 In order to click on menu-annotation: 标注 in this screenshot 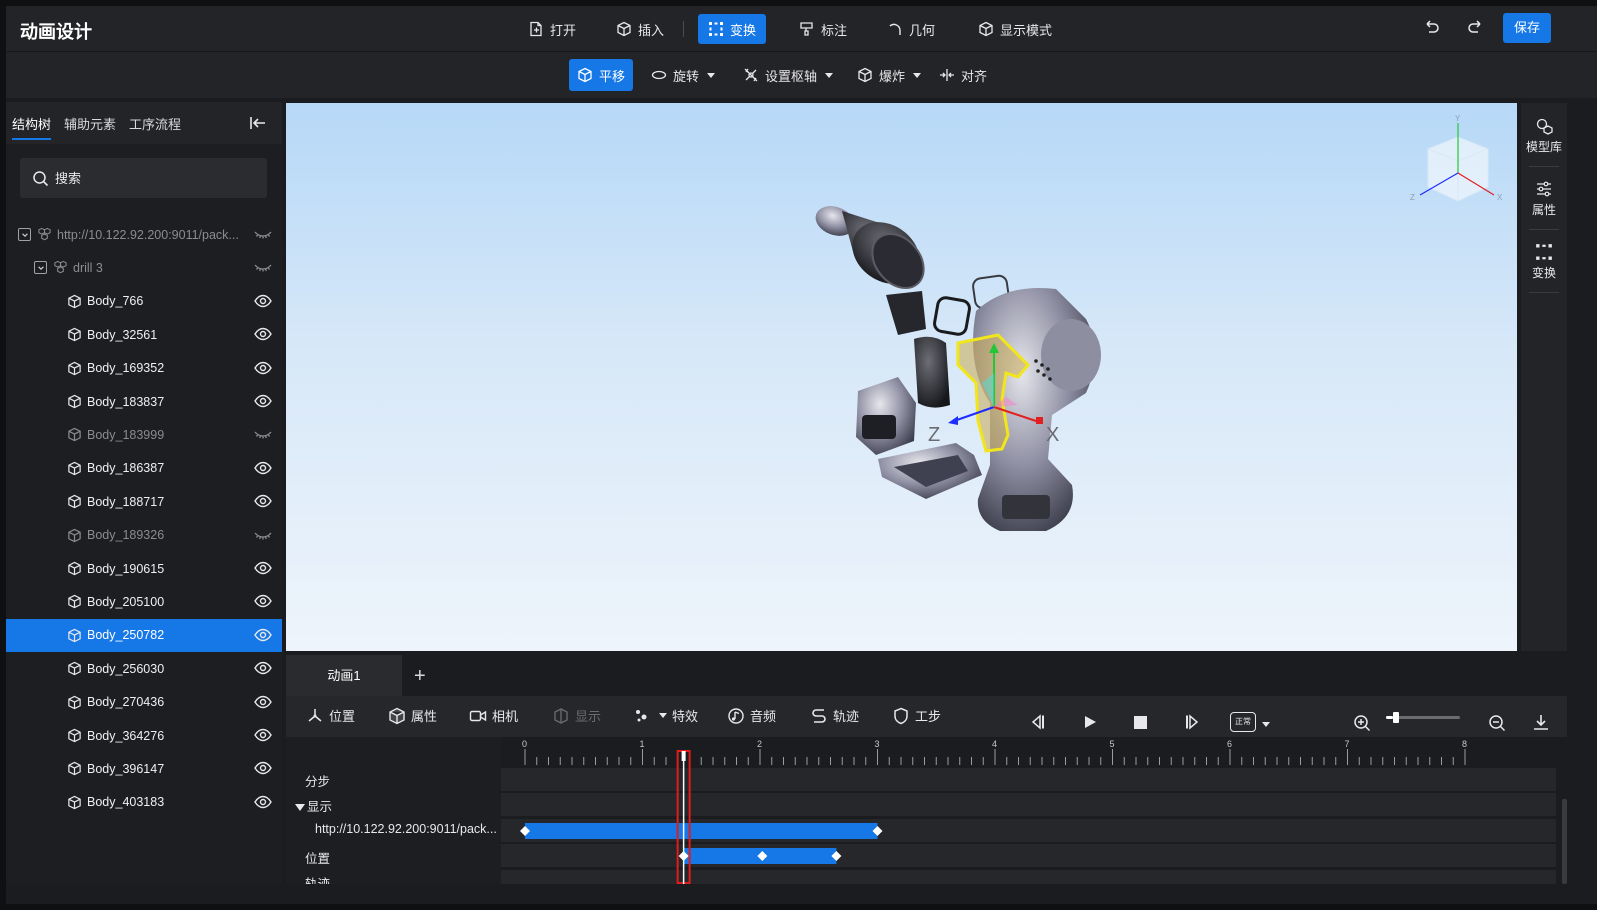, I will do `click(823, 29)`.